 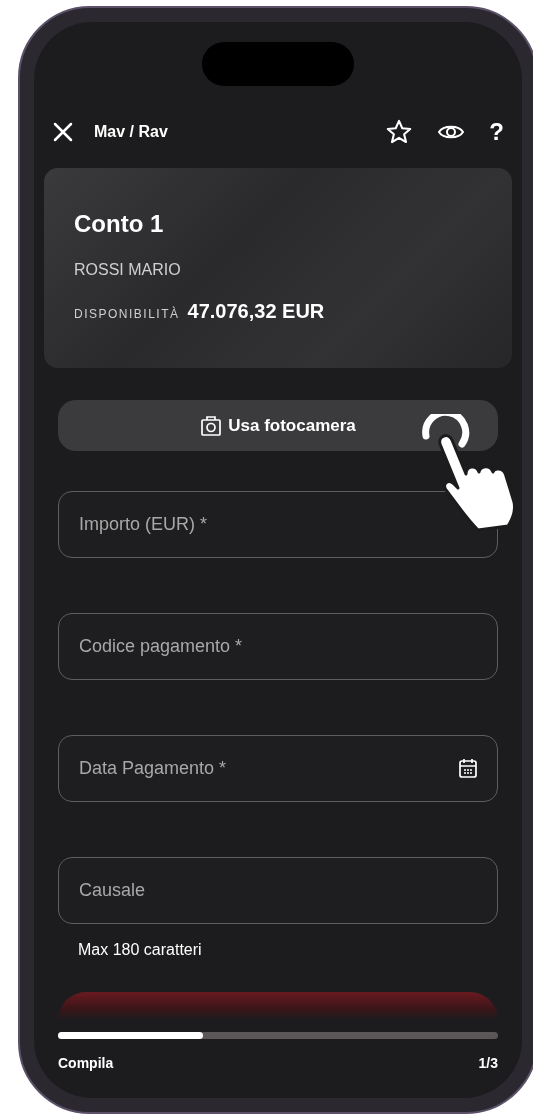 I want to click on step-label: Compila, so click(x=86, y=1063).